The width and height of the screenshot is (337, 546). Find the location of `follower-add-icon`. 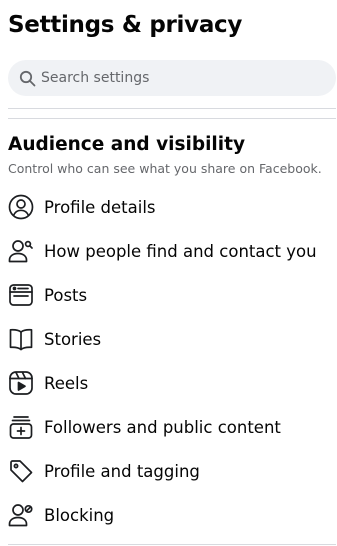

follower-add-icon is located at coordinates (21, 427).